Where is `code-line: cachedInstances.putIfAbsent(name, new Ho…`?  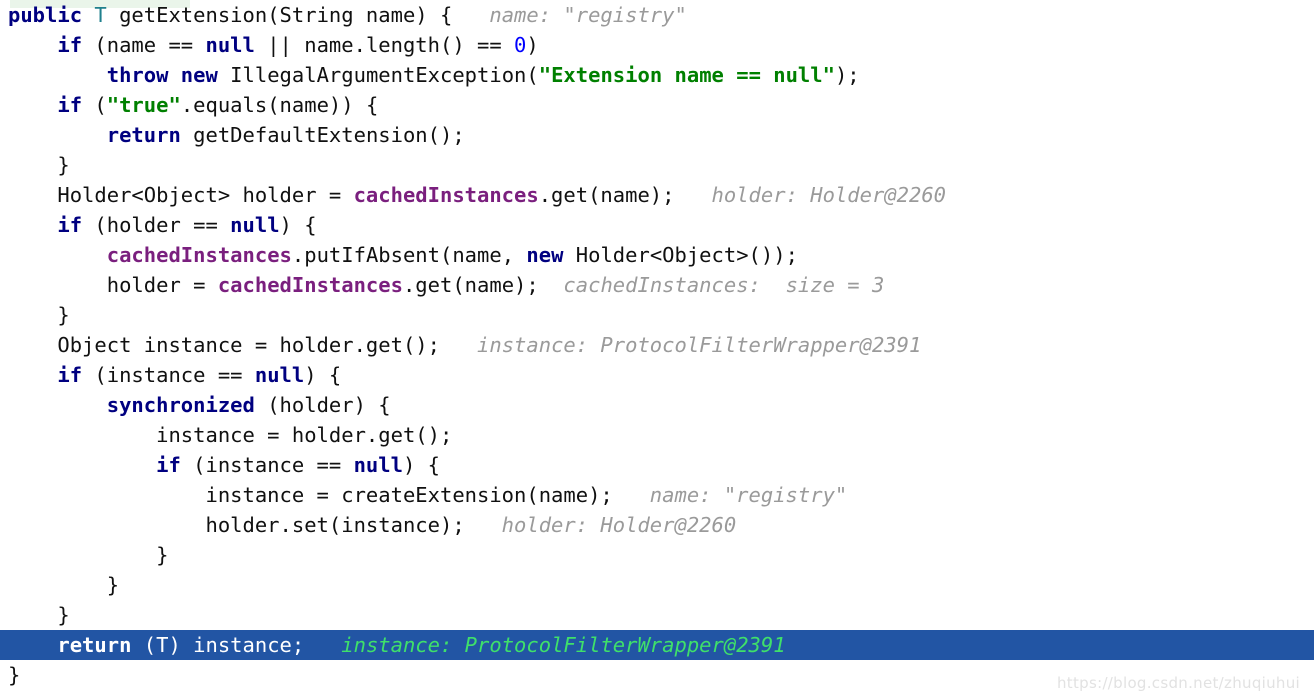
code-line: cachedInstances.putIfAbsent(name, new Ho… is located at coordinates (657, 255).